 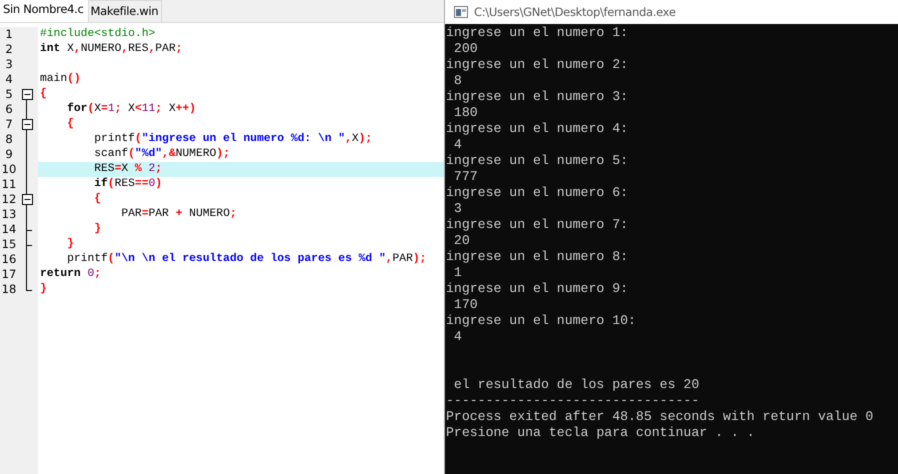 What do you see at coordinates (465, 49) in the screenshot?
I see `typed-number: 200` at bounding box center [465, 49].